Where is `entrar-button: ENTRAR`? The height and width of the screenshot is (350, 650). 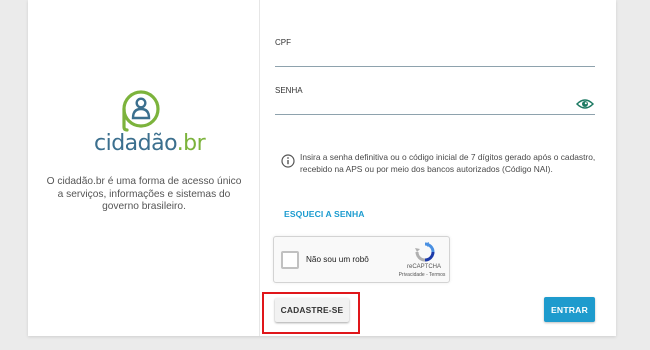 entrar-button: ENTRAR is located at coordinates (569, 309).